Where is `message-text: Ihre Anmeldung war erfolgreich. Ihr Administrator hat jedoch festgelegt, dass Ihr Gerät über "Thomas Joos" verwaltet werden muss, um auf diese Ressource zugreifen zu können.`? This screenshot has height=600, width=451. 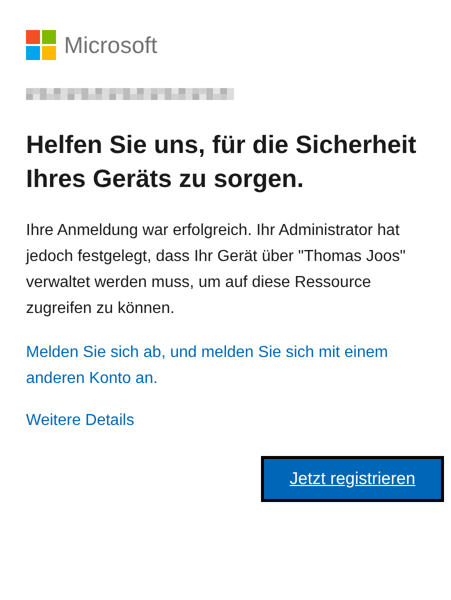 message-text: Ihre Anmeldung war erfolgreich. Ihr Administrator hat jedoch festgelegt, dass Ihr Gerät über "Thomas Joos" verwaltet werden muss, um auf diese Ressource zugreifen zu können. is located at coordinates (216, 270).